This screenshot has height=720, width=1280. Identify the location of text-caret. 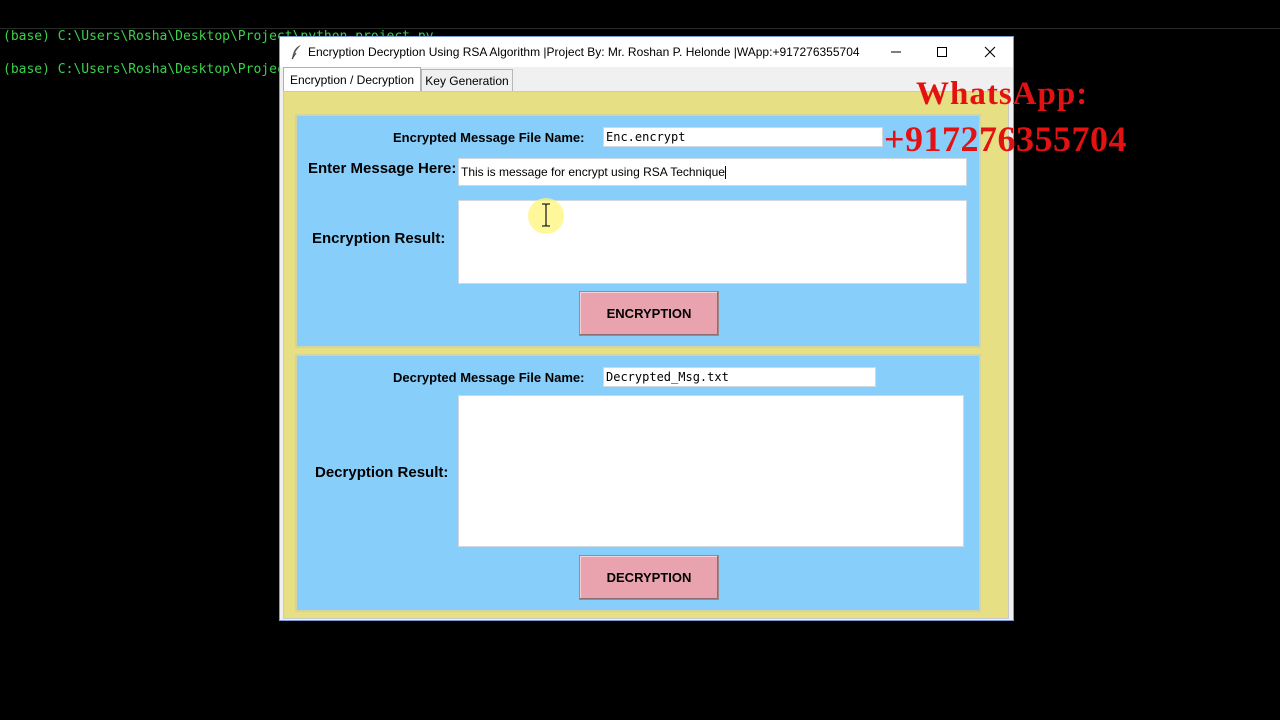
(725, 173).